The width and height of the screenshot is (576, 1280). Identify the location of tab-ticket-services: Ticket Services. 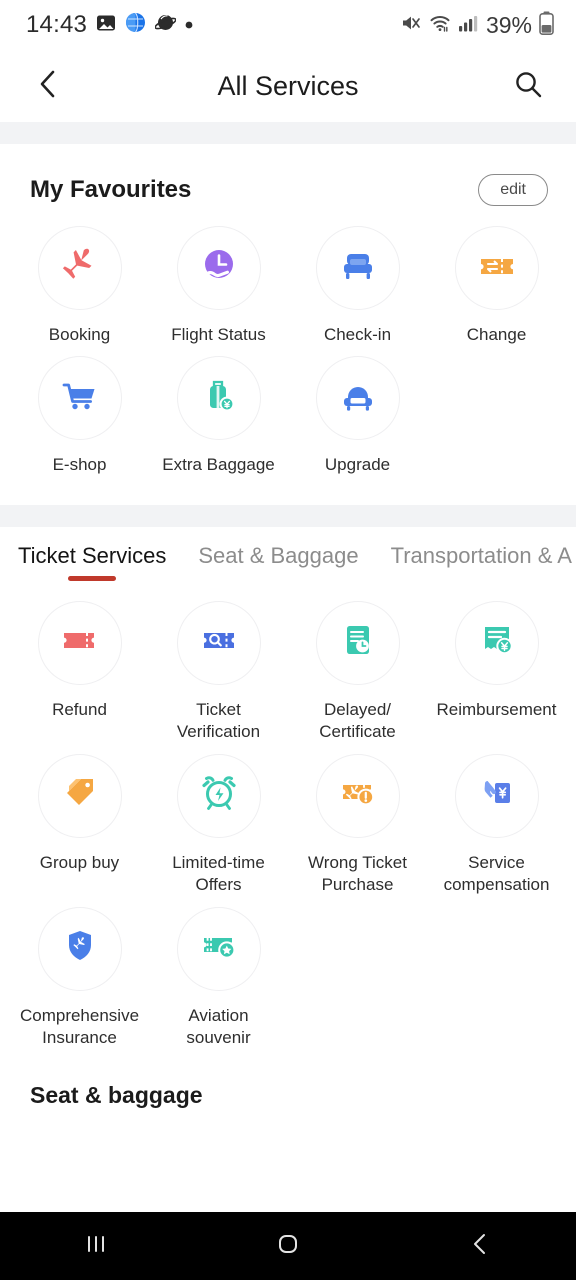
(92, 562).